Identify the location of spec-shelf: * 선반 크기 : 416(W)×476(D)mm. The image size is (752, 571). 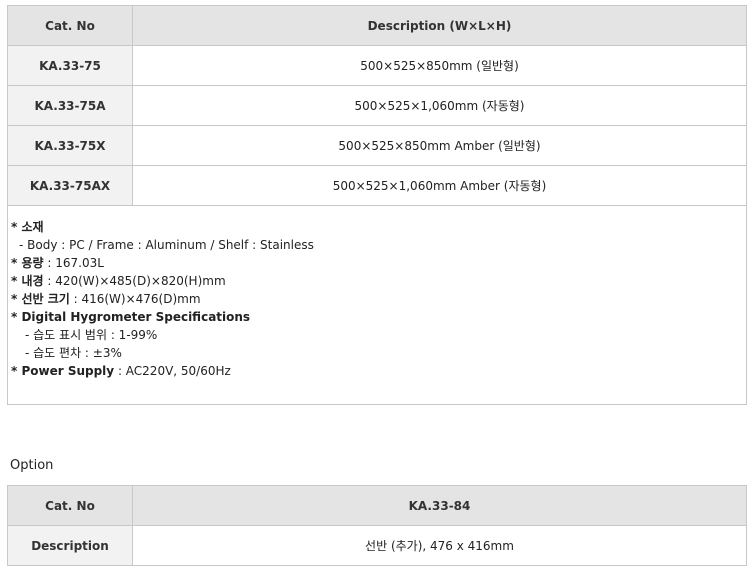
(378, 299).